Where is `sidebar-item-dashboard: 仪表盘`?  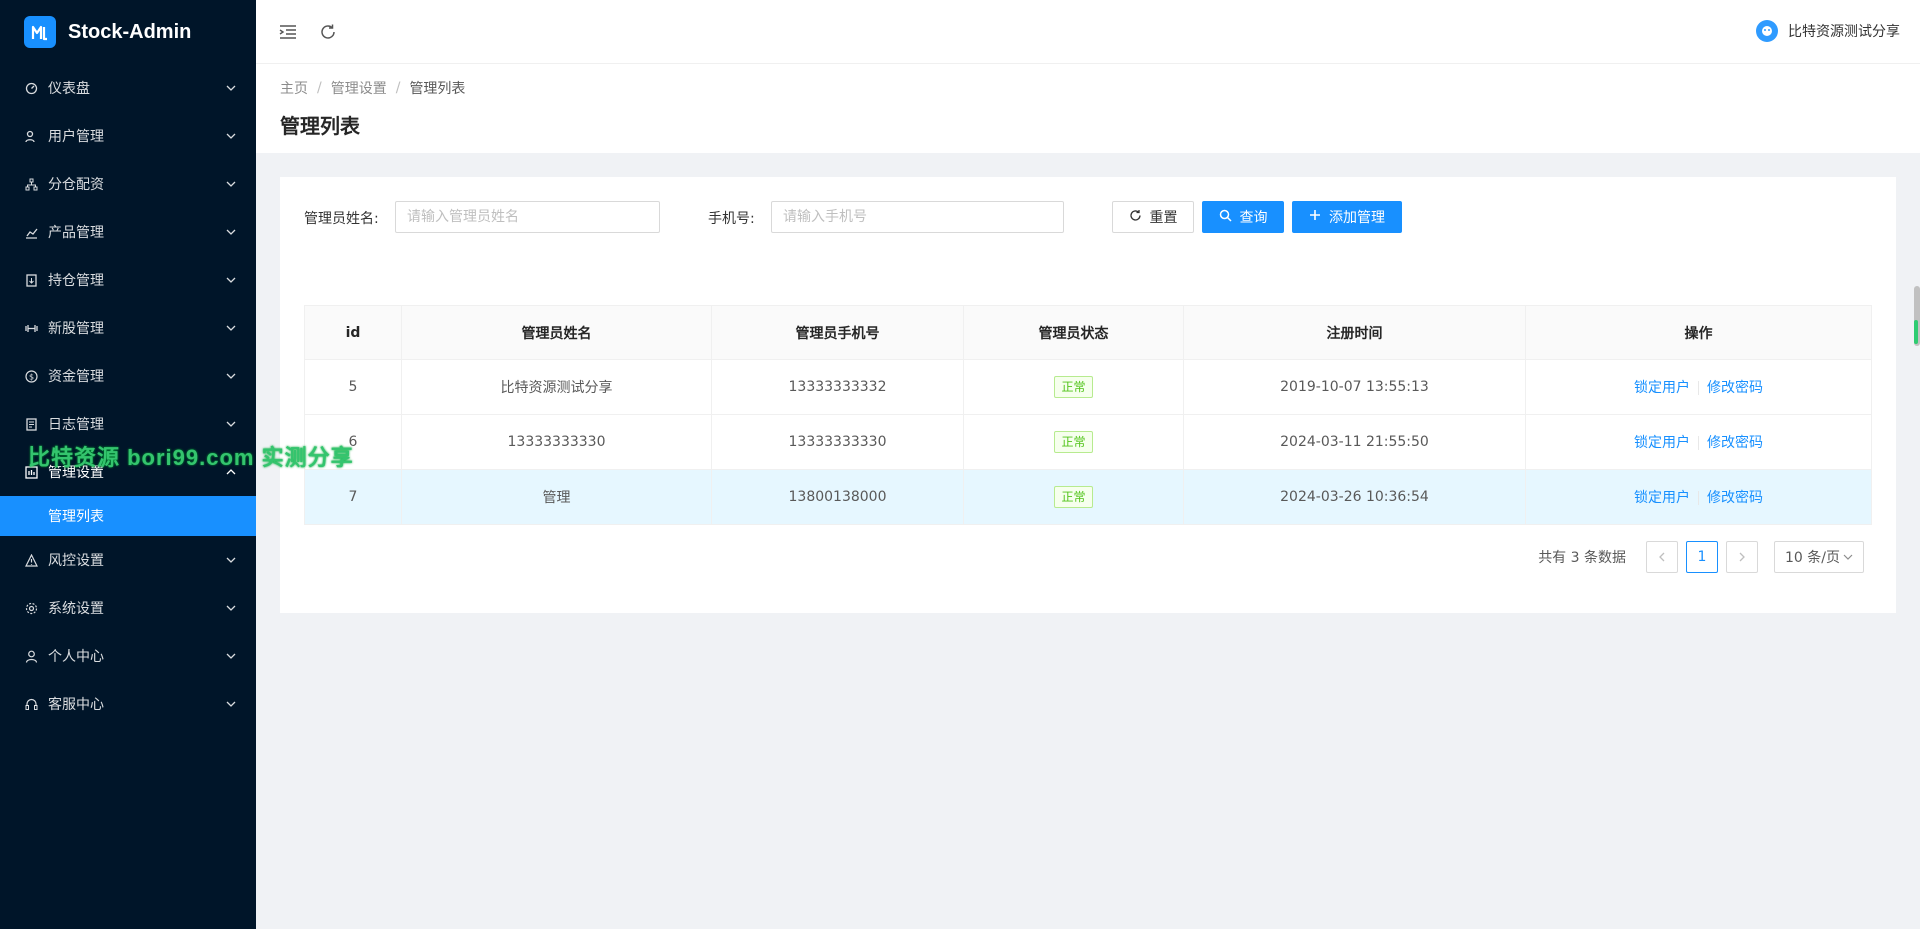
sidebar-item-dashboard: 仪表盘 is located at coordinates (128, 88).